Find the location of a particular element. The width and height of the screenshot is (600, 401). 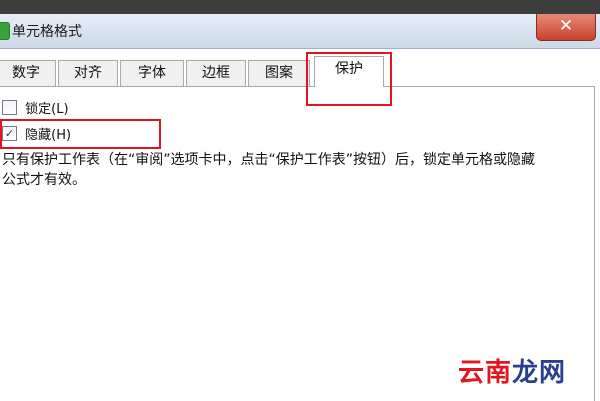

close-icon: ✕ is located at coordinates (566, 26).